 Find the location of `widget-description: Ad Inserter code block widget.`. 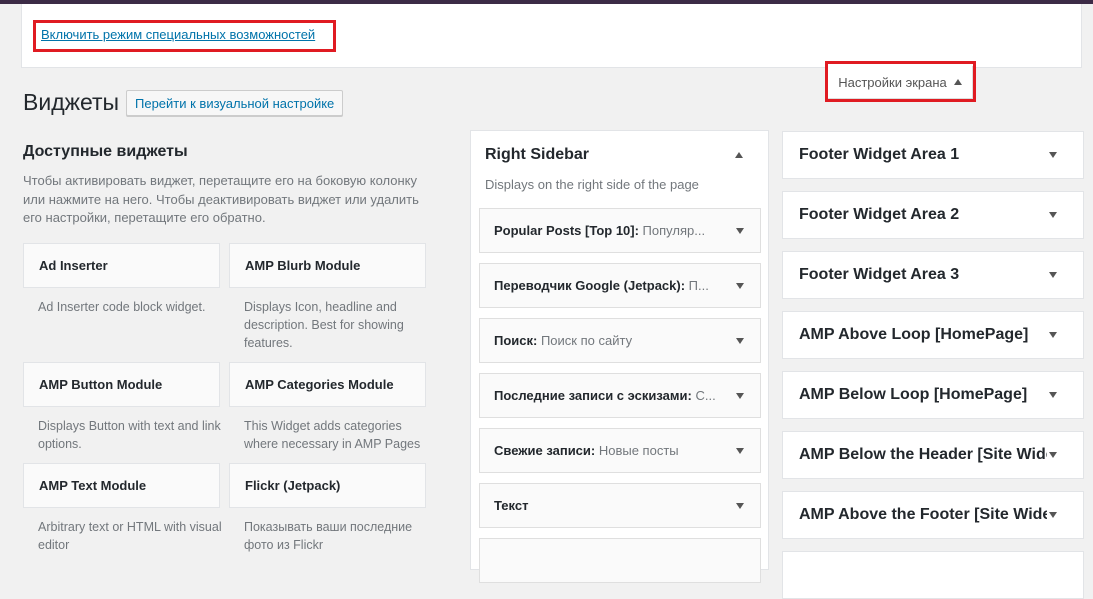

widget-description: Ad Inserter code block widget. is located at coordinates (122, 307).